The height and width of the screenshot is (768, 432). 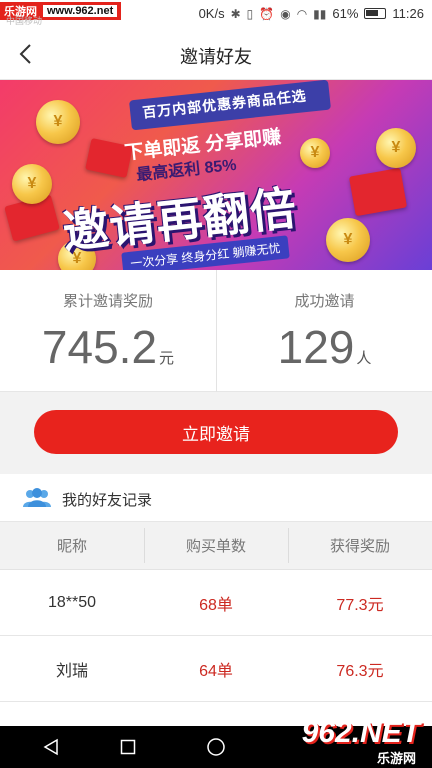 I want to click on carrier-label: 中国移动, so click(x=24, y=21).